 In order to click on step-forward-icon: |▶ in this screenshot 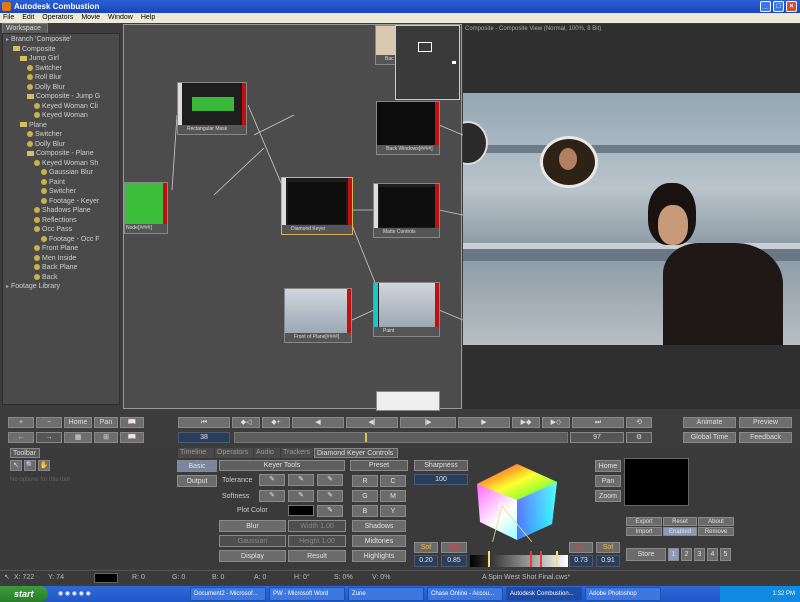, I will do `click(428, 422)`.